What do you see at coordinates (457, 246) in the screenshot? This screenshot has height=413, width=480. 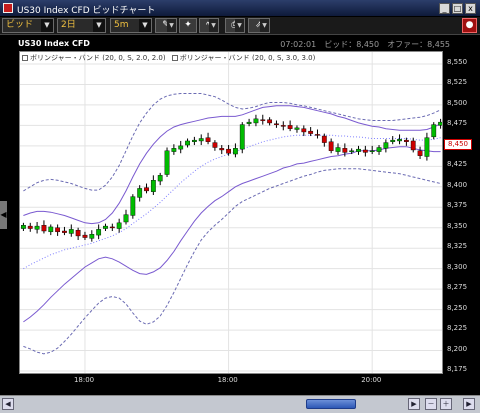 I see `price-tick-label: 8,325` at bounding box center [457, 246].